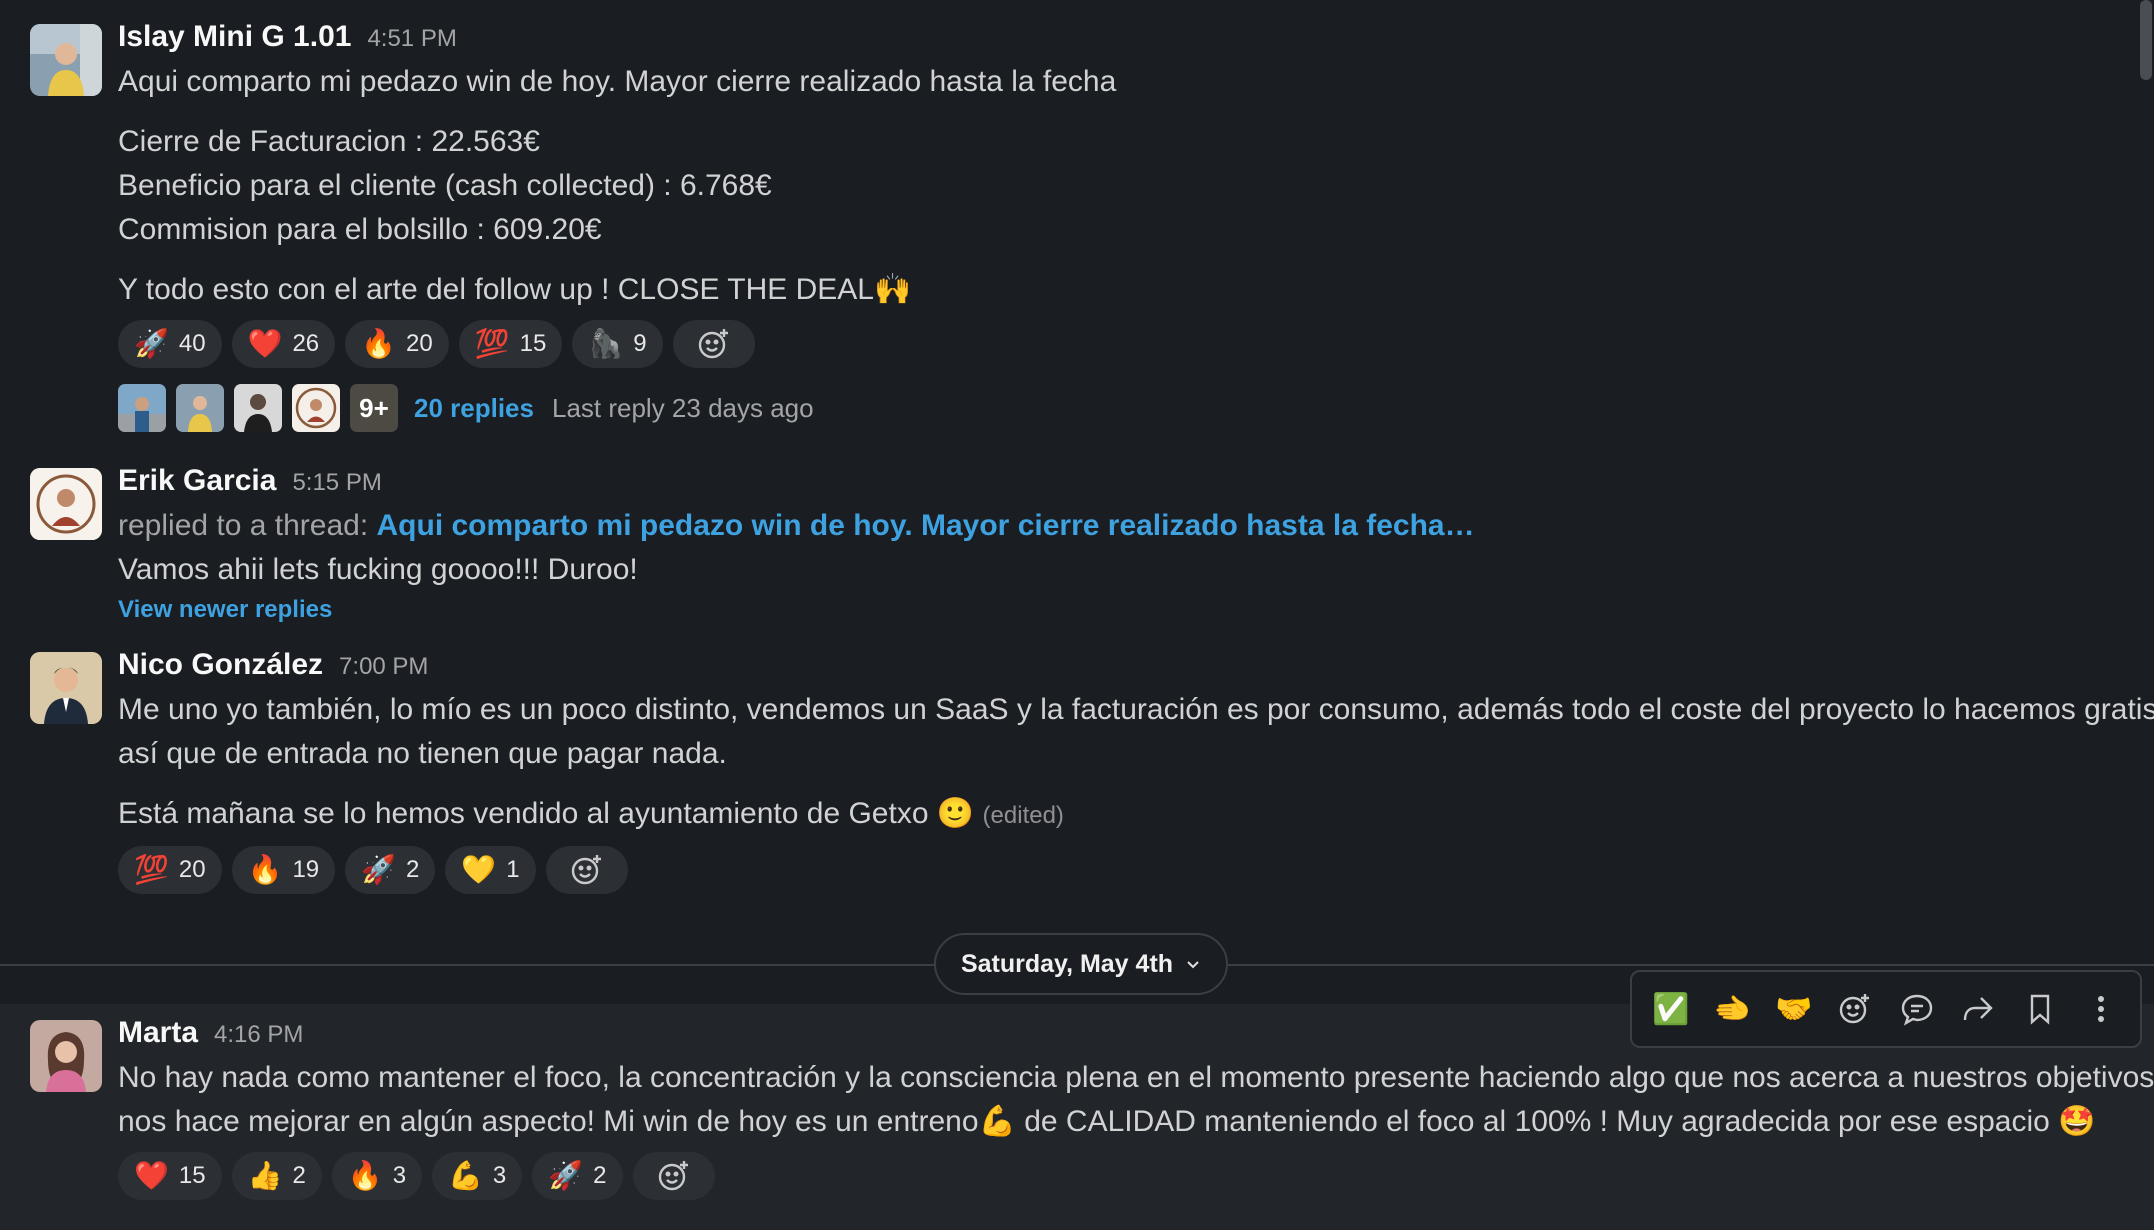 The height and width of the screenshot is (1230, 2154). I want to click on replies-link: 20 replies, so click(474, 408).